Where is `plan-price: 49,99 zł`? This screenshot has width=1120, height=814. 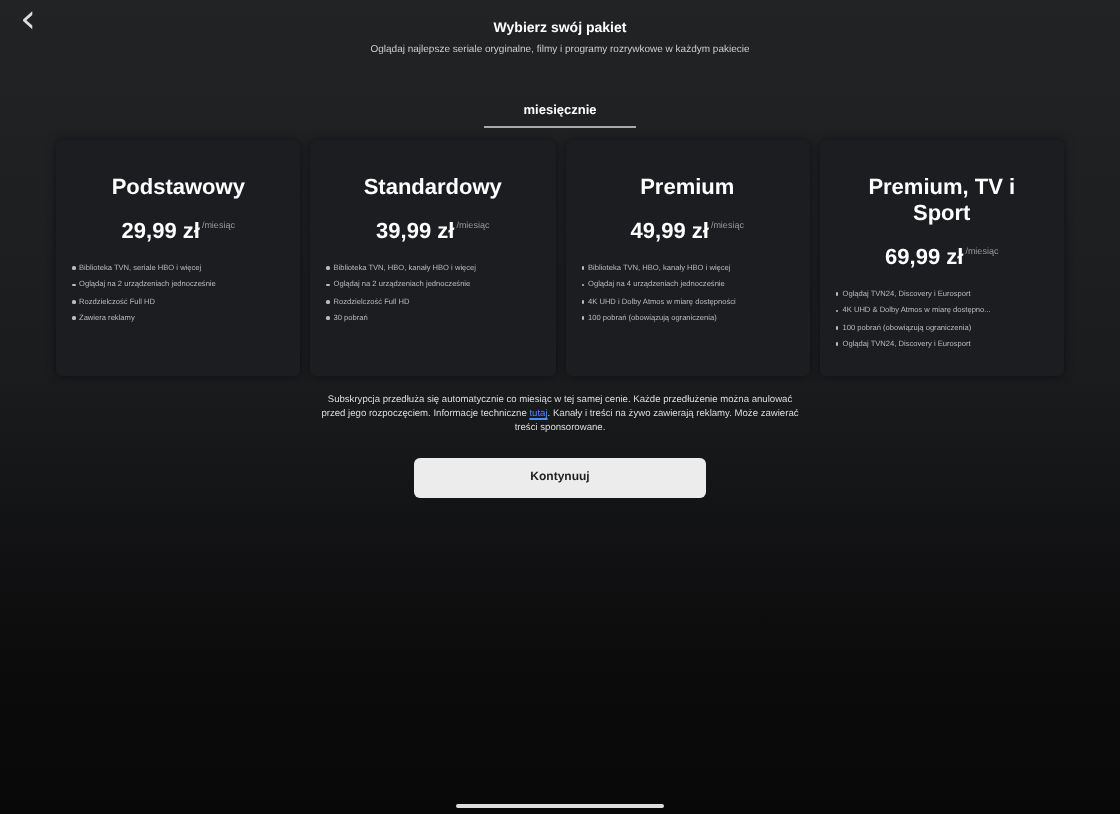 plan-price: 49,99 zł is located at coordinates (669, 232).